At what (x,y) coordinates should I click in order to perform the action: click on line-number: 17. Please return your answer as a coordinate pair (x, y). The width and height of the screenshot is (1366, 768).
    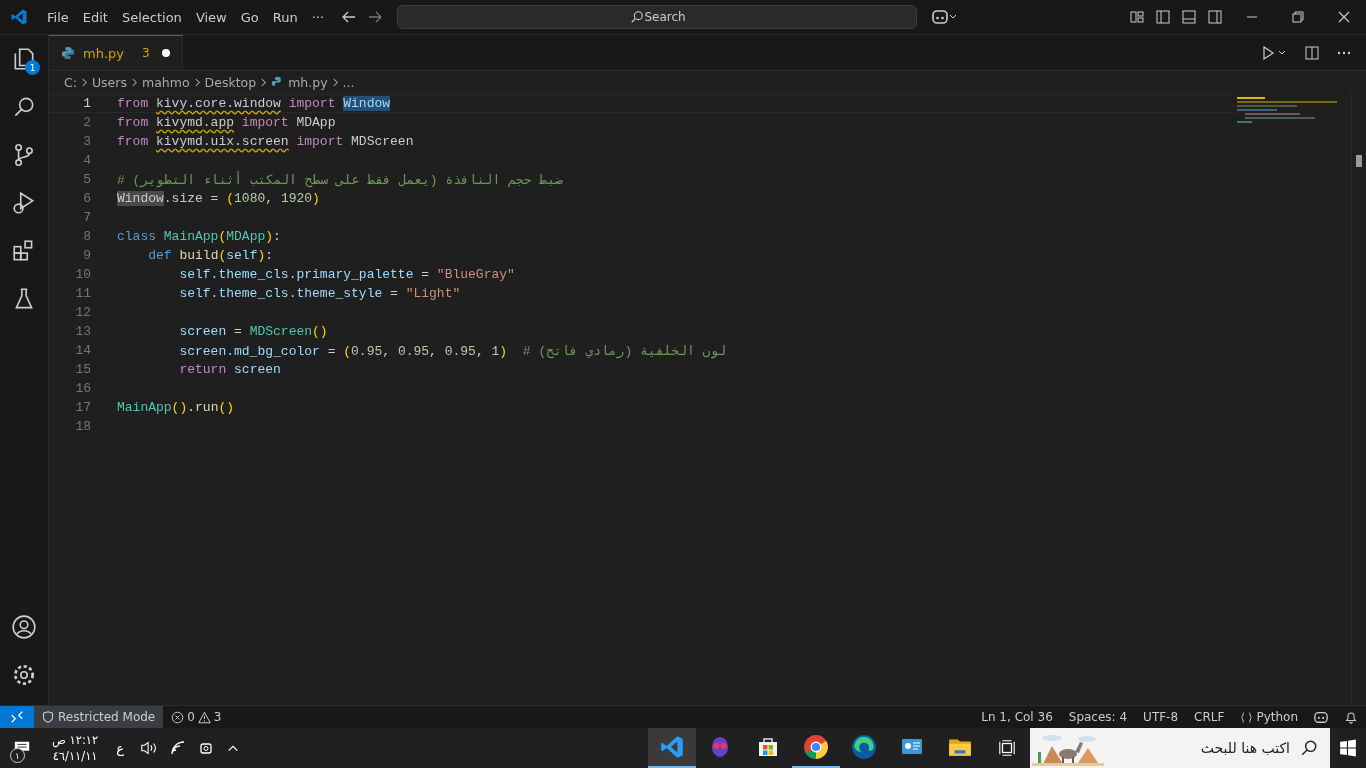
    Looking at the image, I should click on (82, 407).